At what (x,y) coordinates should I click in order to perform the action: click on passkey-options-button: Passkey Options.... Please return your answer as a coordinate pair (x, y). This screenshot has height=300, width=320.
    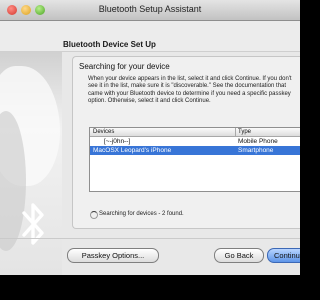
    Looking at the image, I should click on (113, 255).